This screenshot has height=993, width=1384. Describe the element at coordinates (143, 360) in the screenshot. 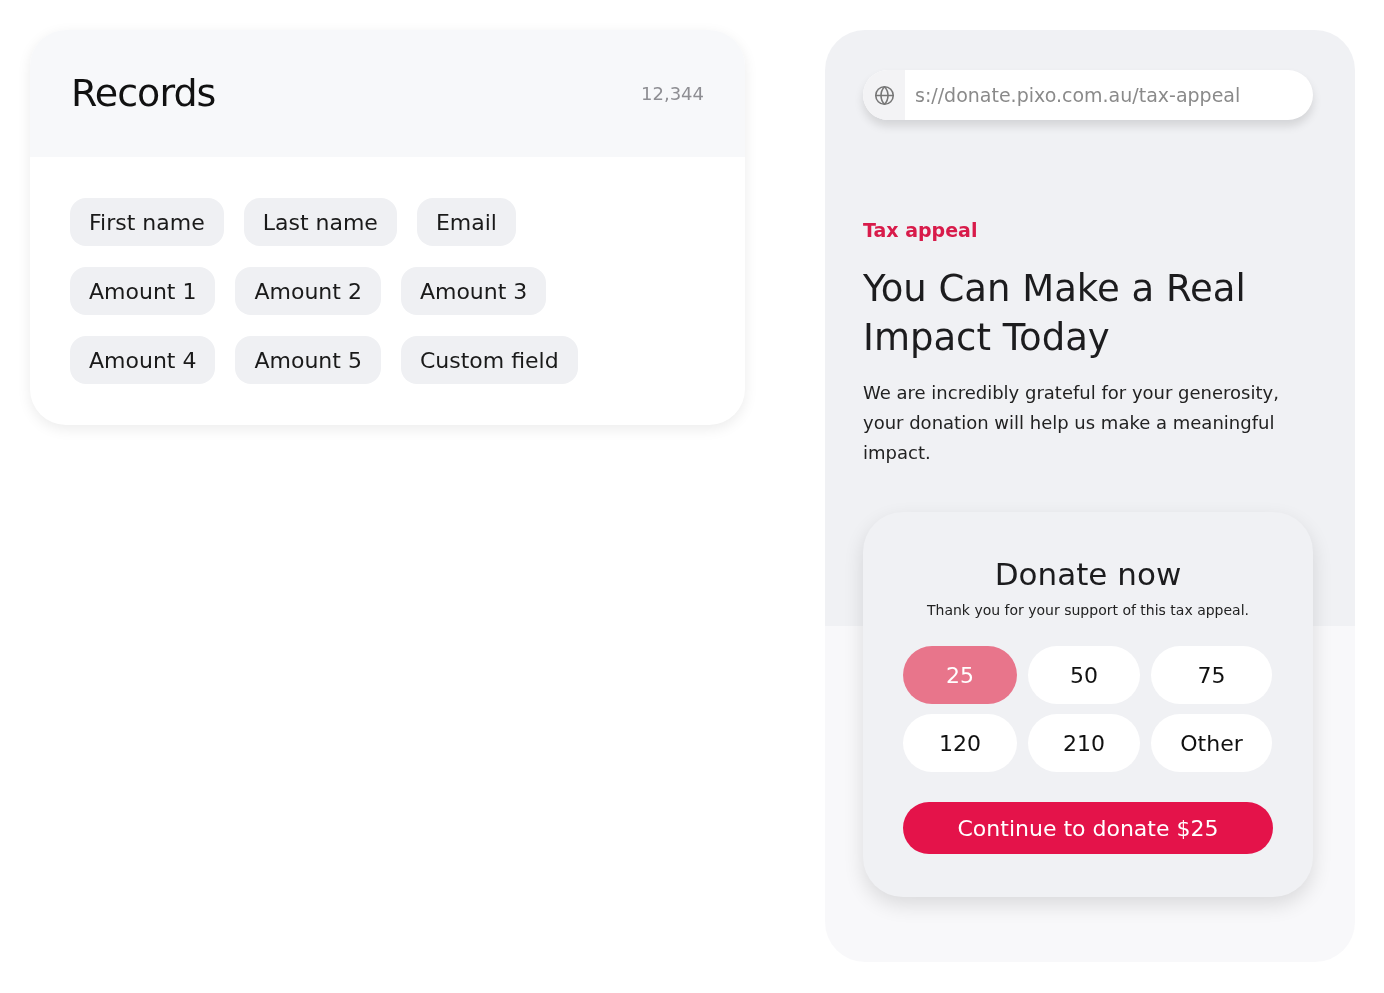

I see `field-chip: Amount 4` at that location.